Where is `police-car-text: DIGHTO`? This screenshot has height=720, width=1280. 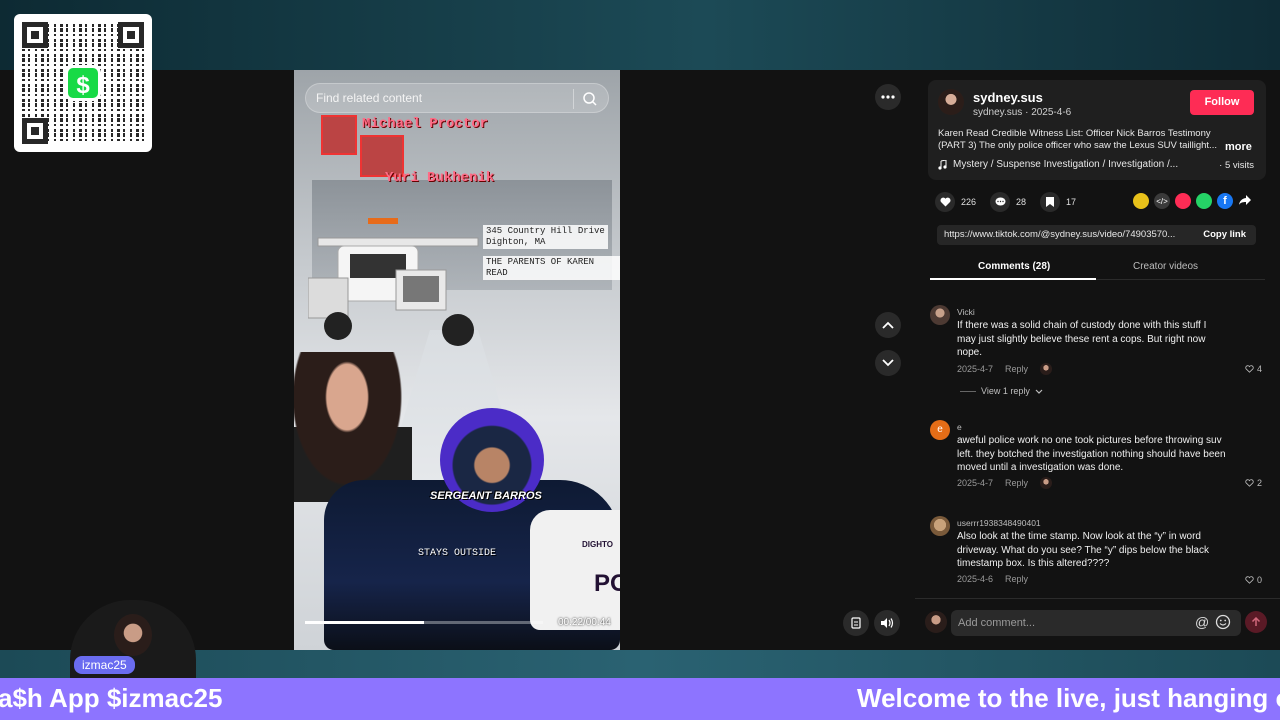 police-car-text: DIGHTO is located at coordinates (597, 544).